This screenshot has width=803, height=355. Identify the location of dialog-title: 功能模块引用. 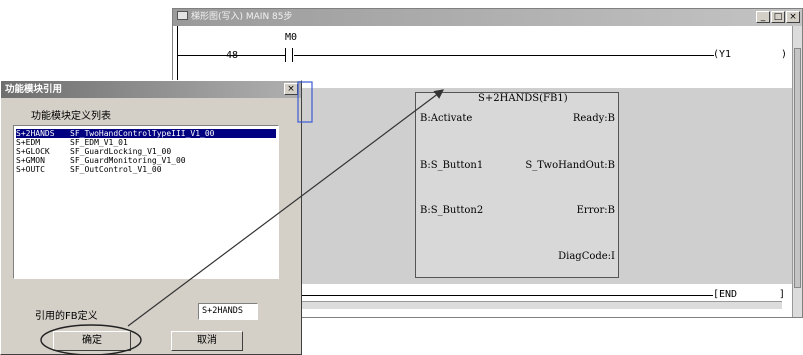
(34, 89).